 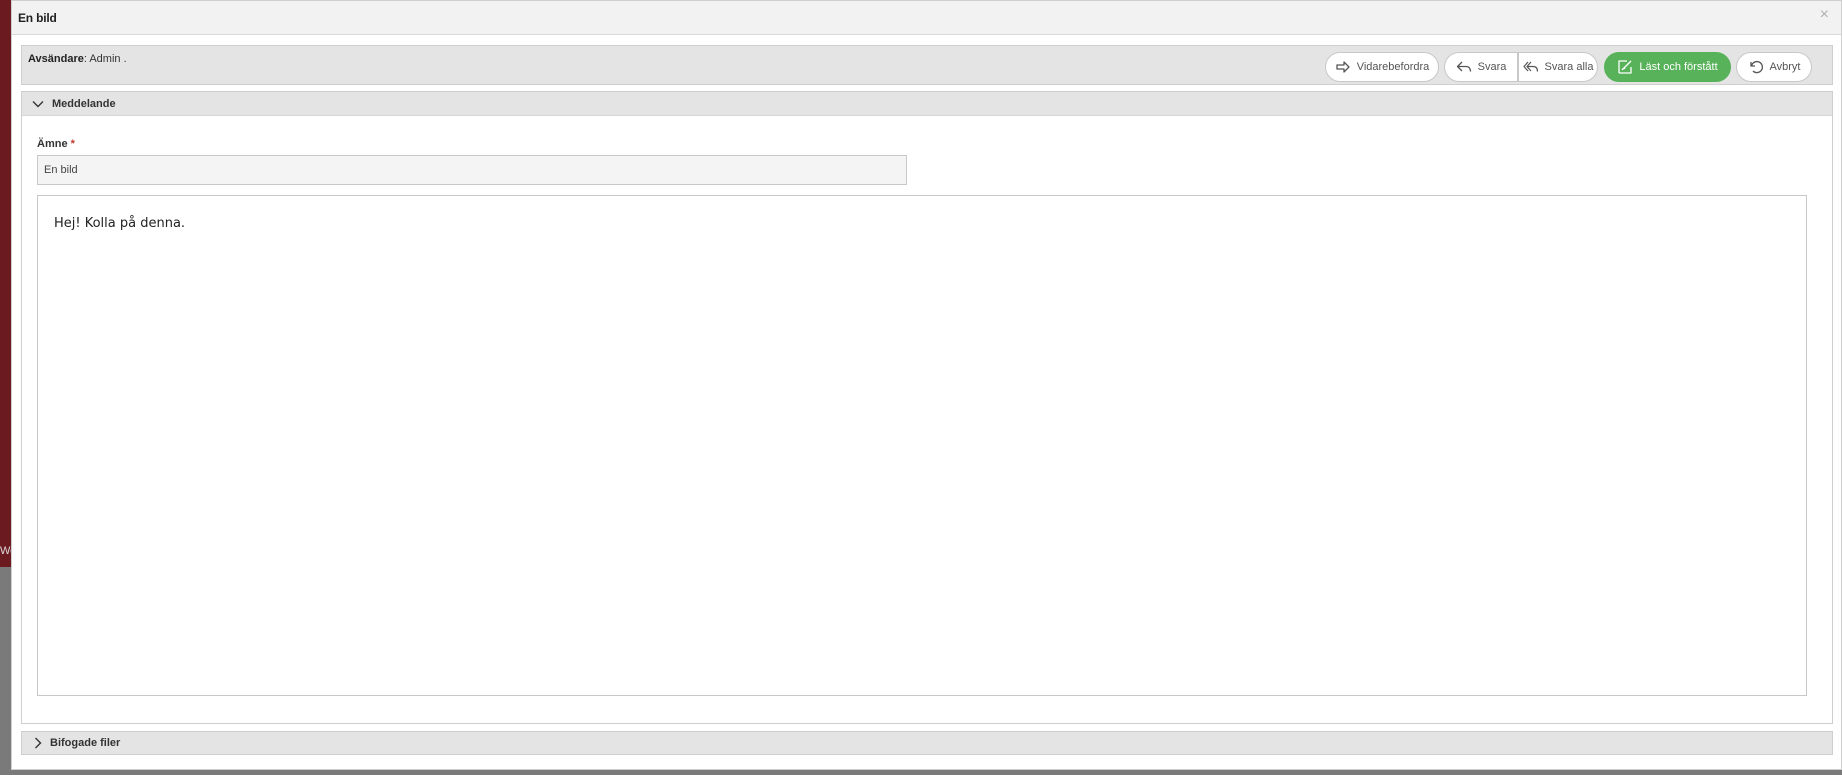 What do you see at coordinates (926, 18) in the screenshot?
I see `dialog-titlebar: En bild ×` at bounding box center [926, 18].